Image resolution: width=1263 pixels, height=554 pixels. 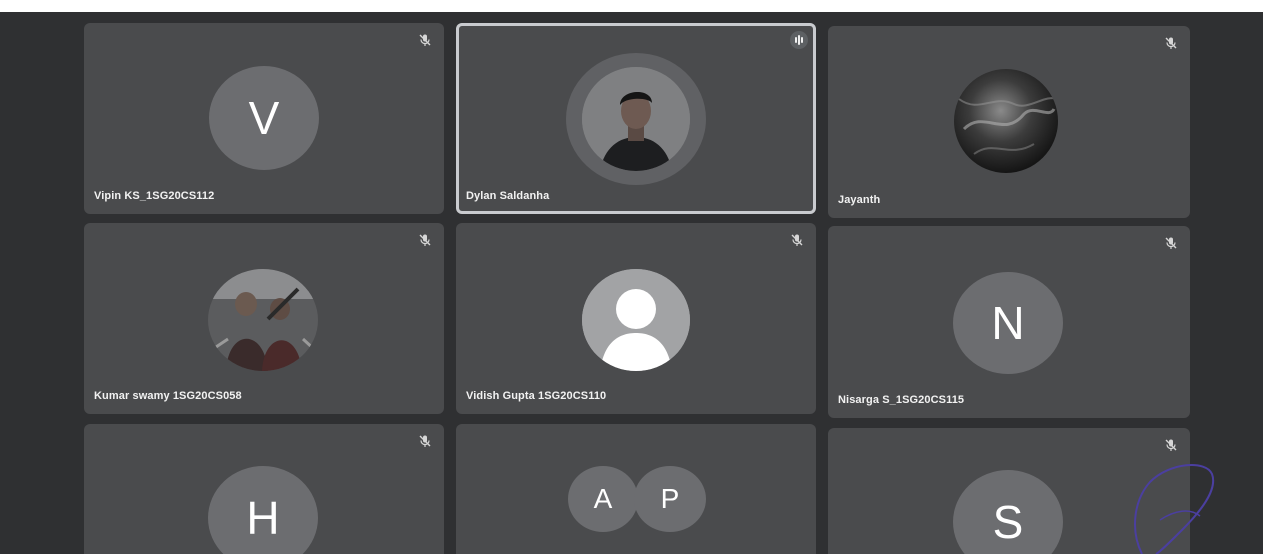 I want to click on participant-tile-nisarga: N Nisarga S_1SG20CS115, so click(x=1009, y=322).